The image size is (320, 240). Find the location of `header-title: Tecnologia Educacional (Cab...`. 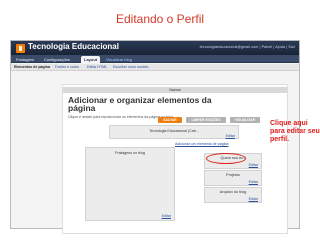

header-title: Tecnologia Educacional (Cab... is located at coordinates (174, 131).